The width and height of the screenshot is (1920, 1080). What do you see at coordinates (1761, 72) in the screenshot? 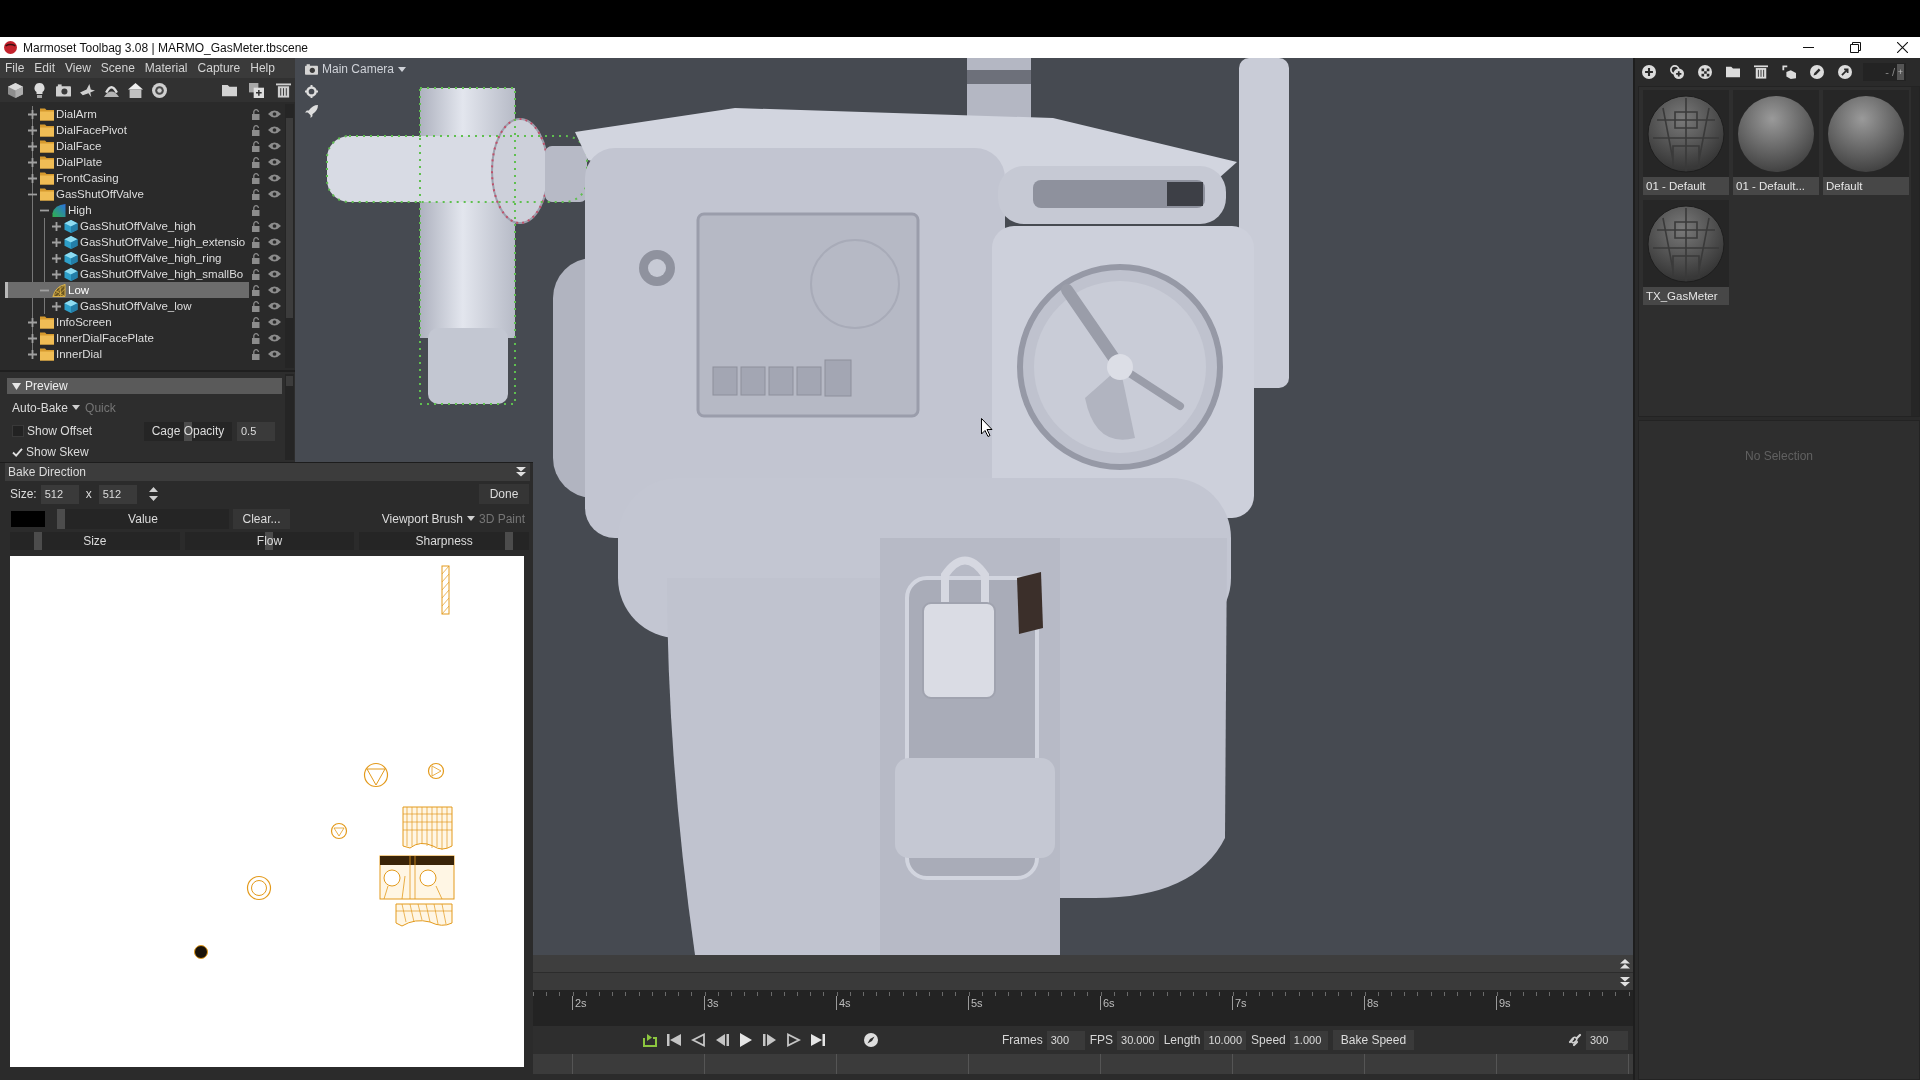
I see `trash-icon` at bounding box center [1761, 72].